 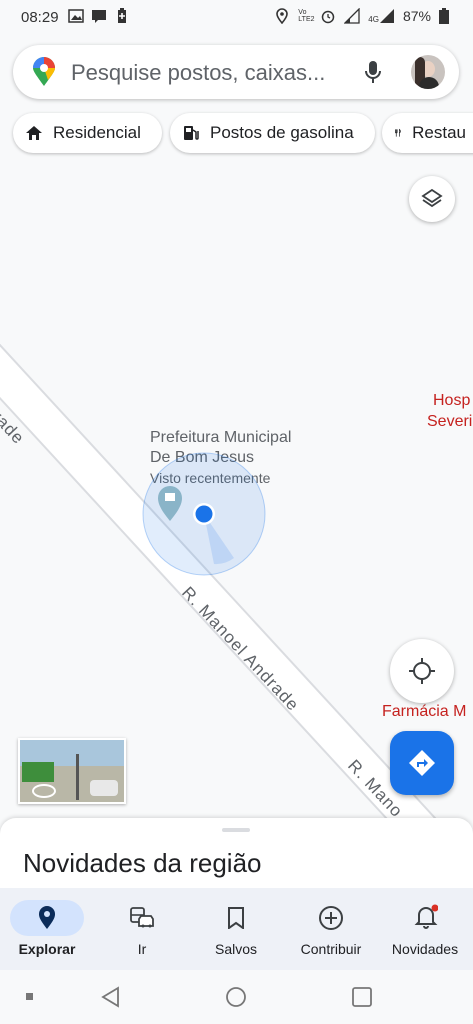 I want to click on messages-icon, so click(x=99, y=16).